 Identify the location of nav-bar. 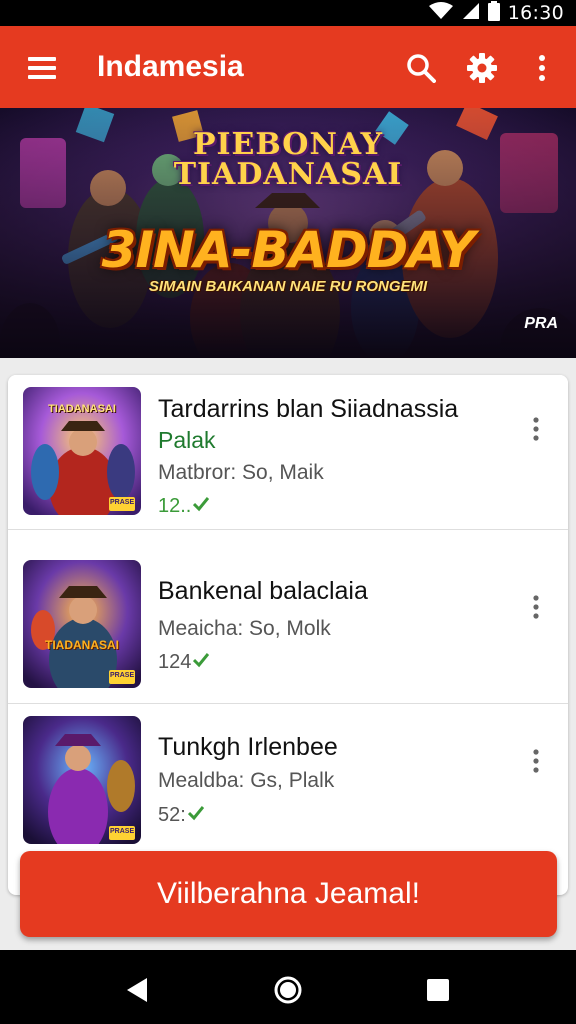
(288, 987).